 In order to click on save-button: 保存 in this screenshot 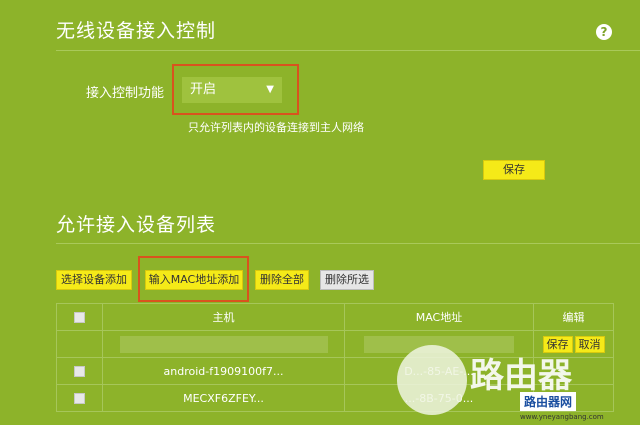, I will do `click(514, 170)`.